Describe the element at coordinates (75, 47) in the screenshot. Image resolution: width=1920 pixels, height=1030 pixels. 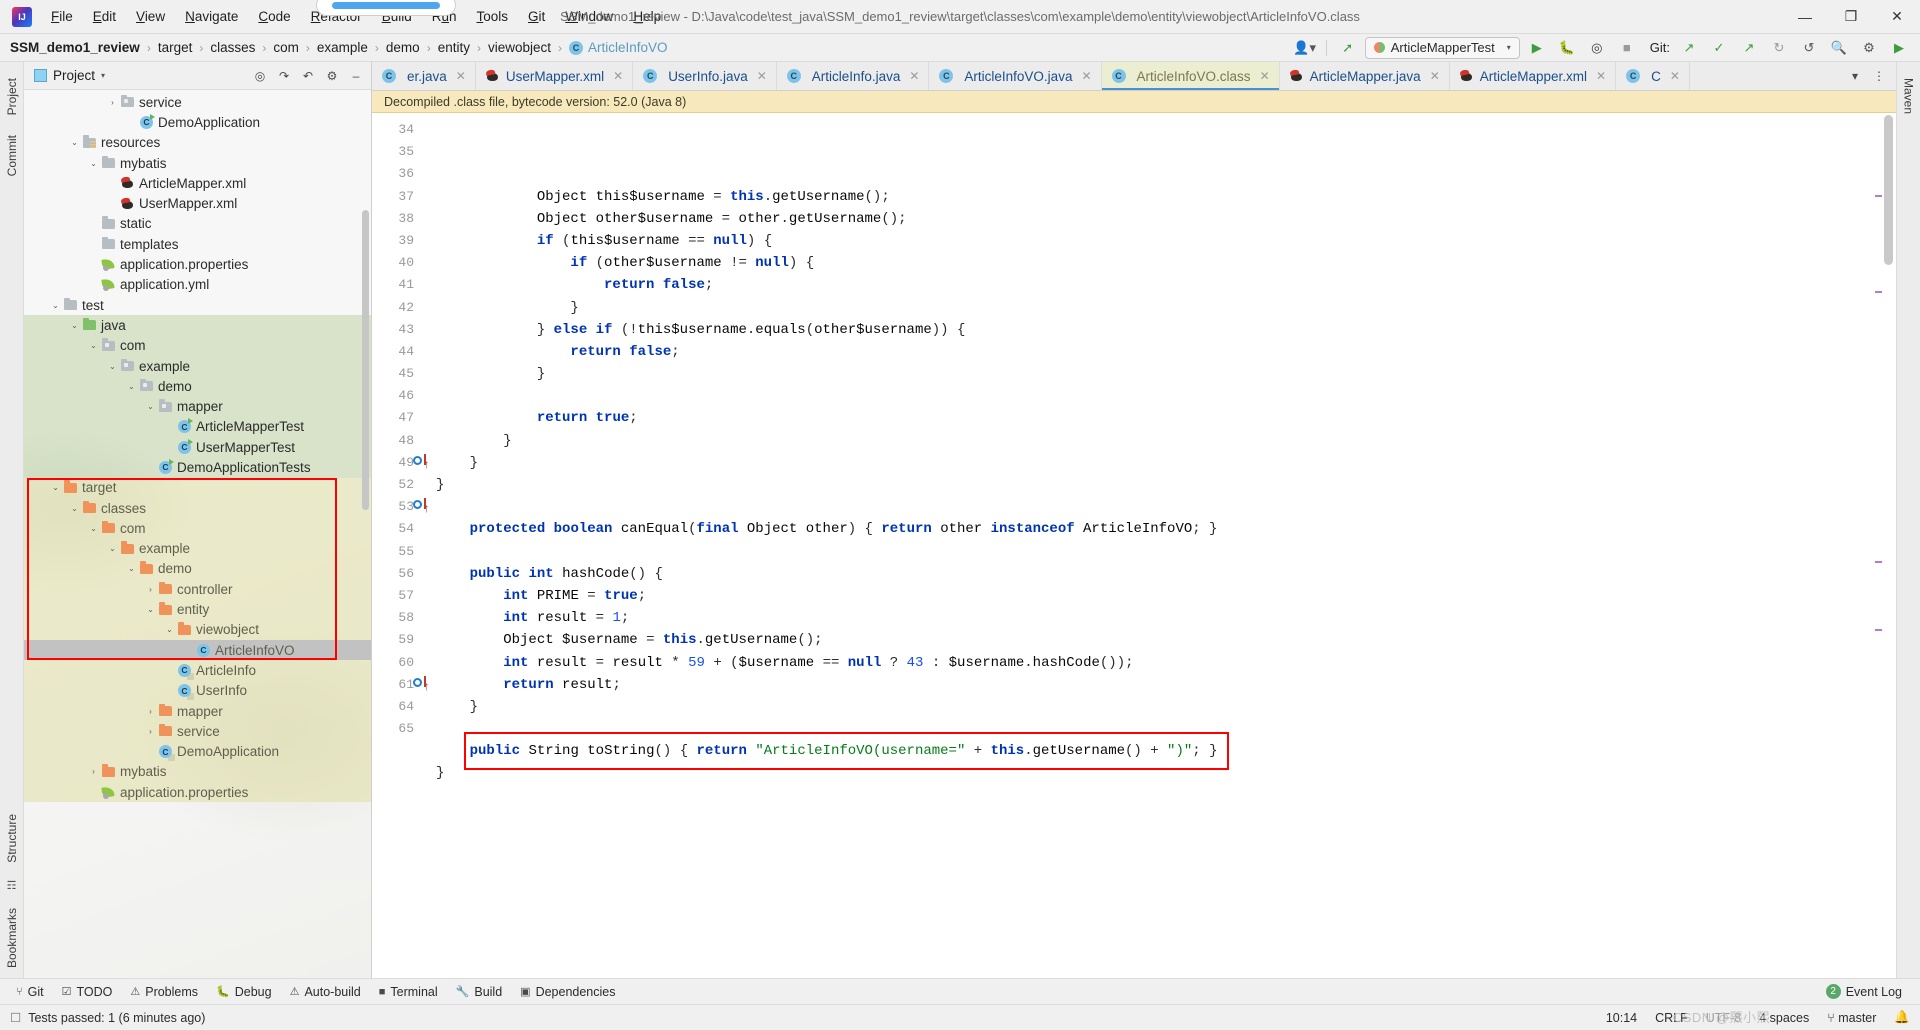
I see `breadcrumb-item-0: SSM_demo1_review` at that location.